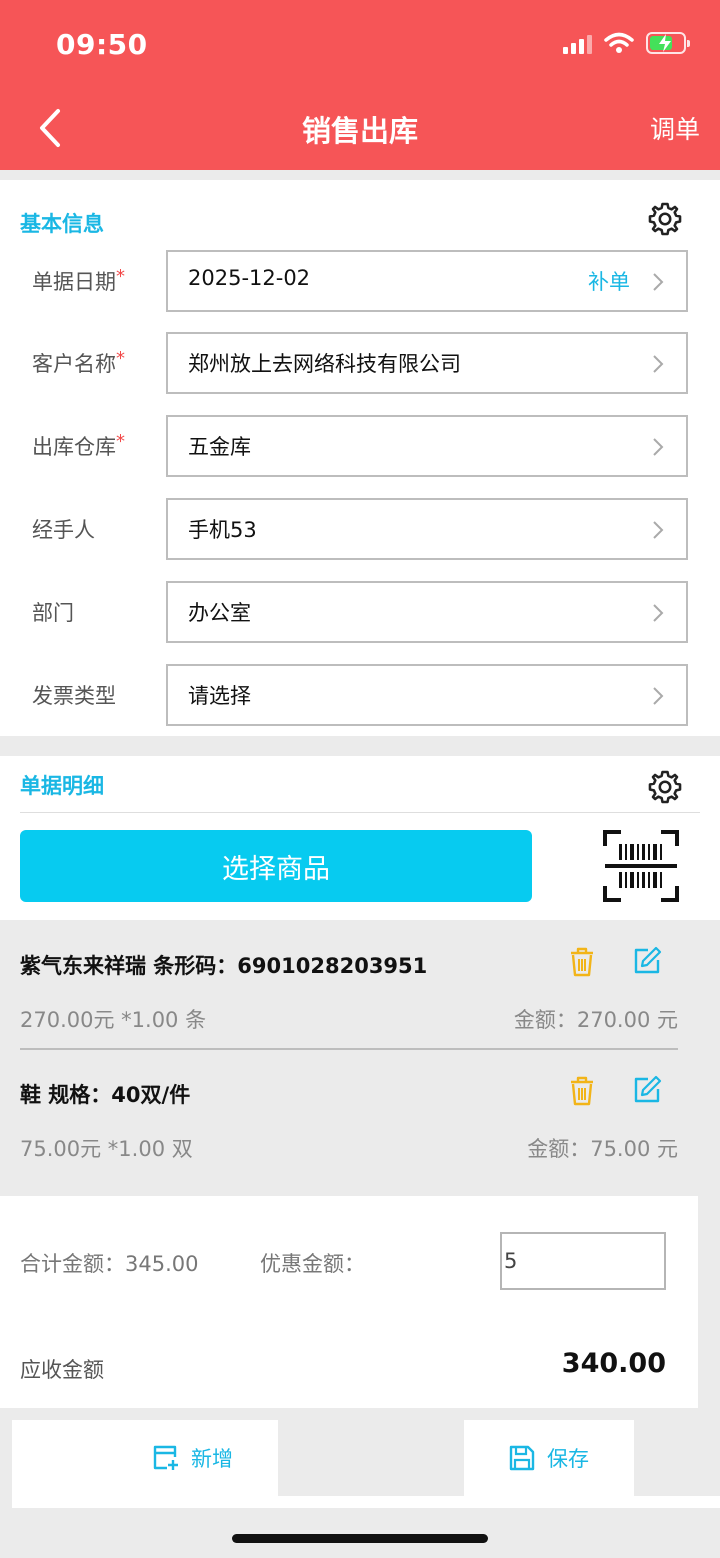 Image resolution: width=720 pixels, height=1558 pixels. Describe the element at coordinates (74, 696) in the screenshot. I see `invoice-type-label: 发票类型` at that location.